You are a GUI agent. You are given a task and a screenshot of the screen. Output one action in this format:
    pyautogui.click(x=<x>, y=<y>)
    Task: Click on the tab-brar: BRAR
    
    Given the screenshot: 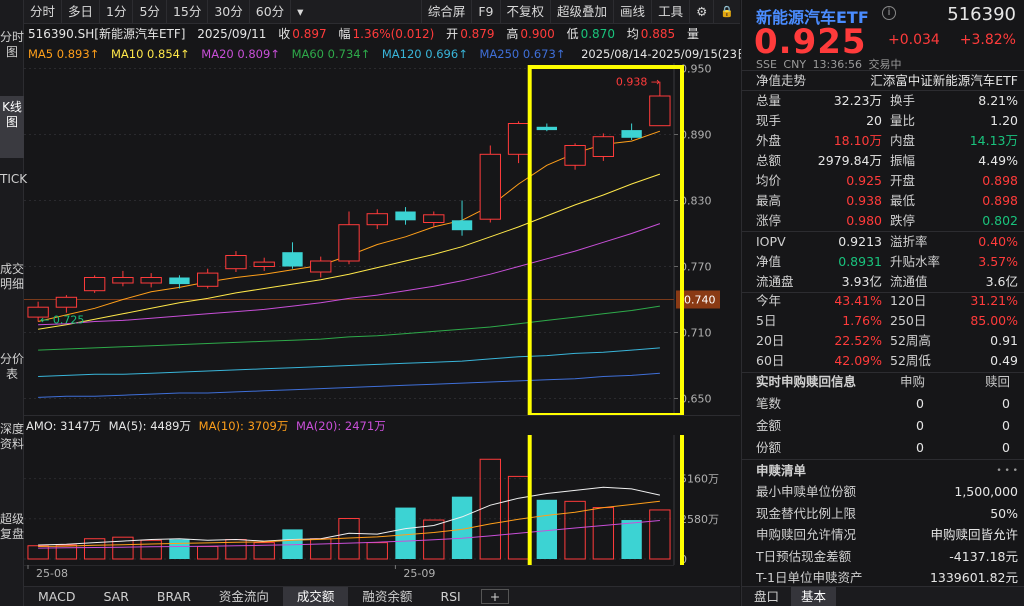 What is the action you would take?
    pyautogui.click(x=174, y=596)
    